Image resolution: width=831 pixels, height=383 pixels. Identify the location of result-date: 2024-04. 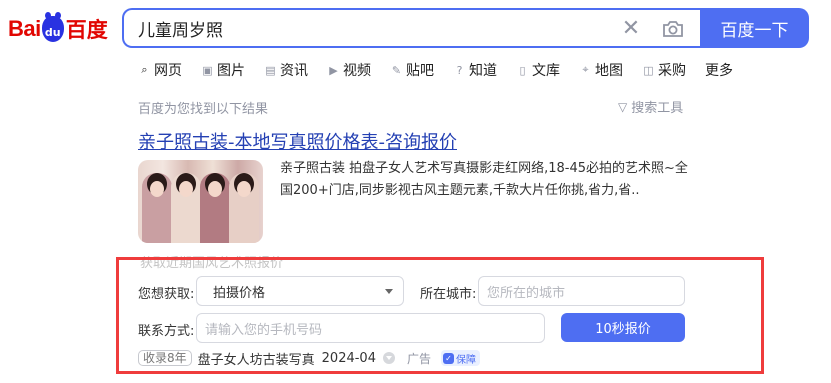
(348, 358).